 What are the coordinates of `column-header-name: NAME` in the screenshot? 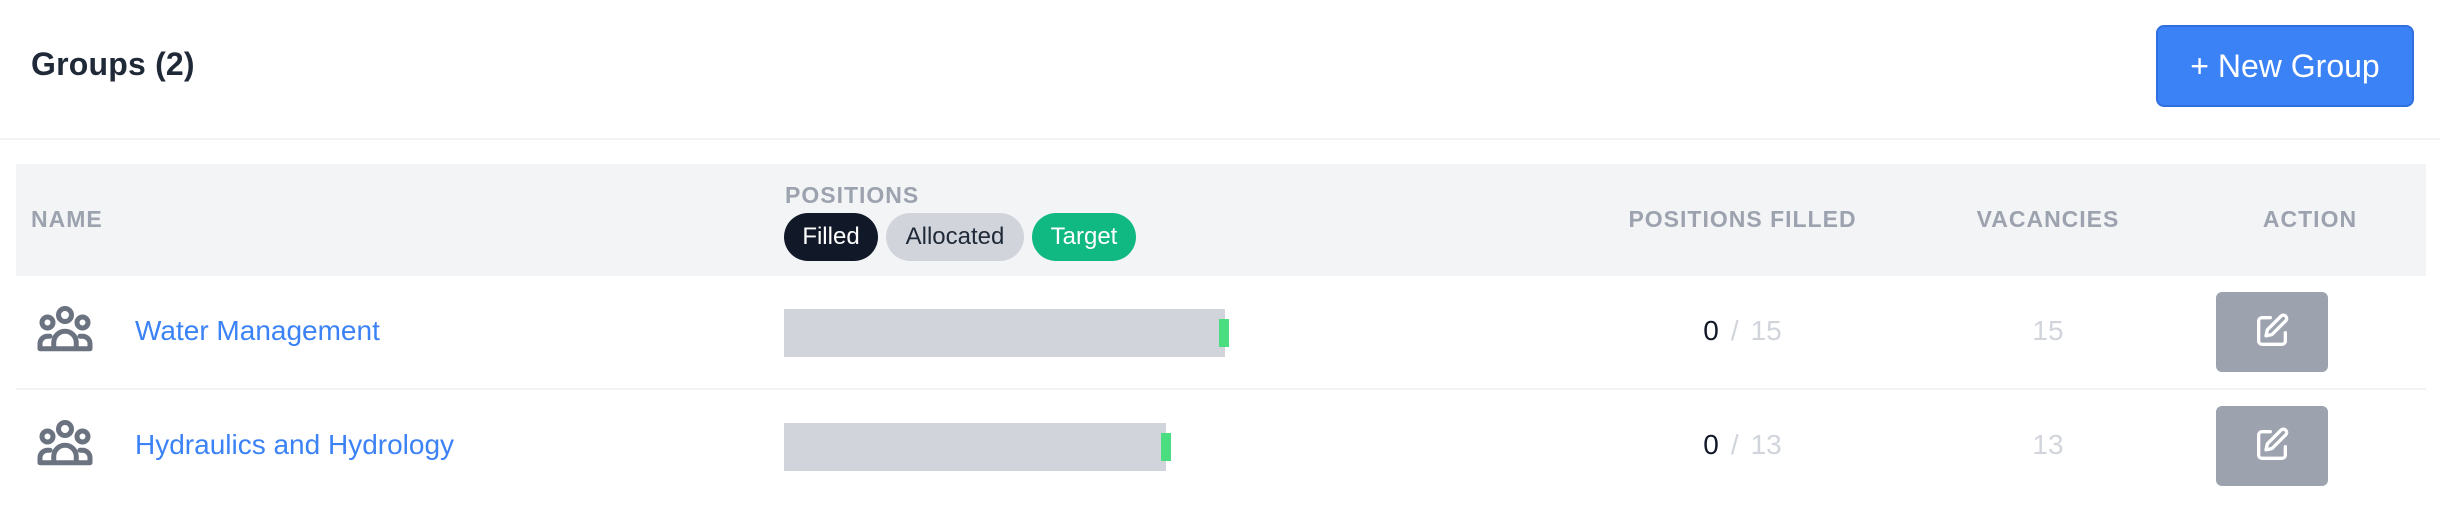 It's located at (67, 219).